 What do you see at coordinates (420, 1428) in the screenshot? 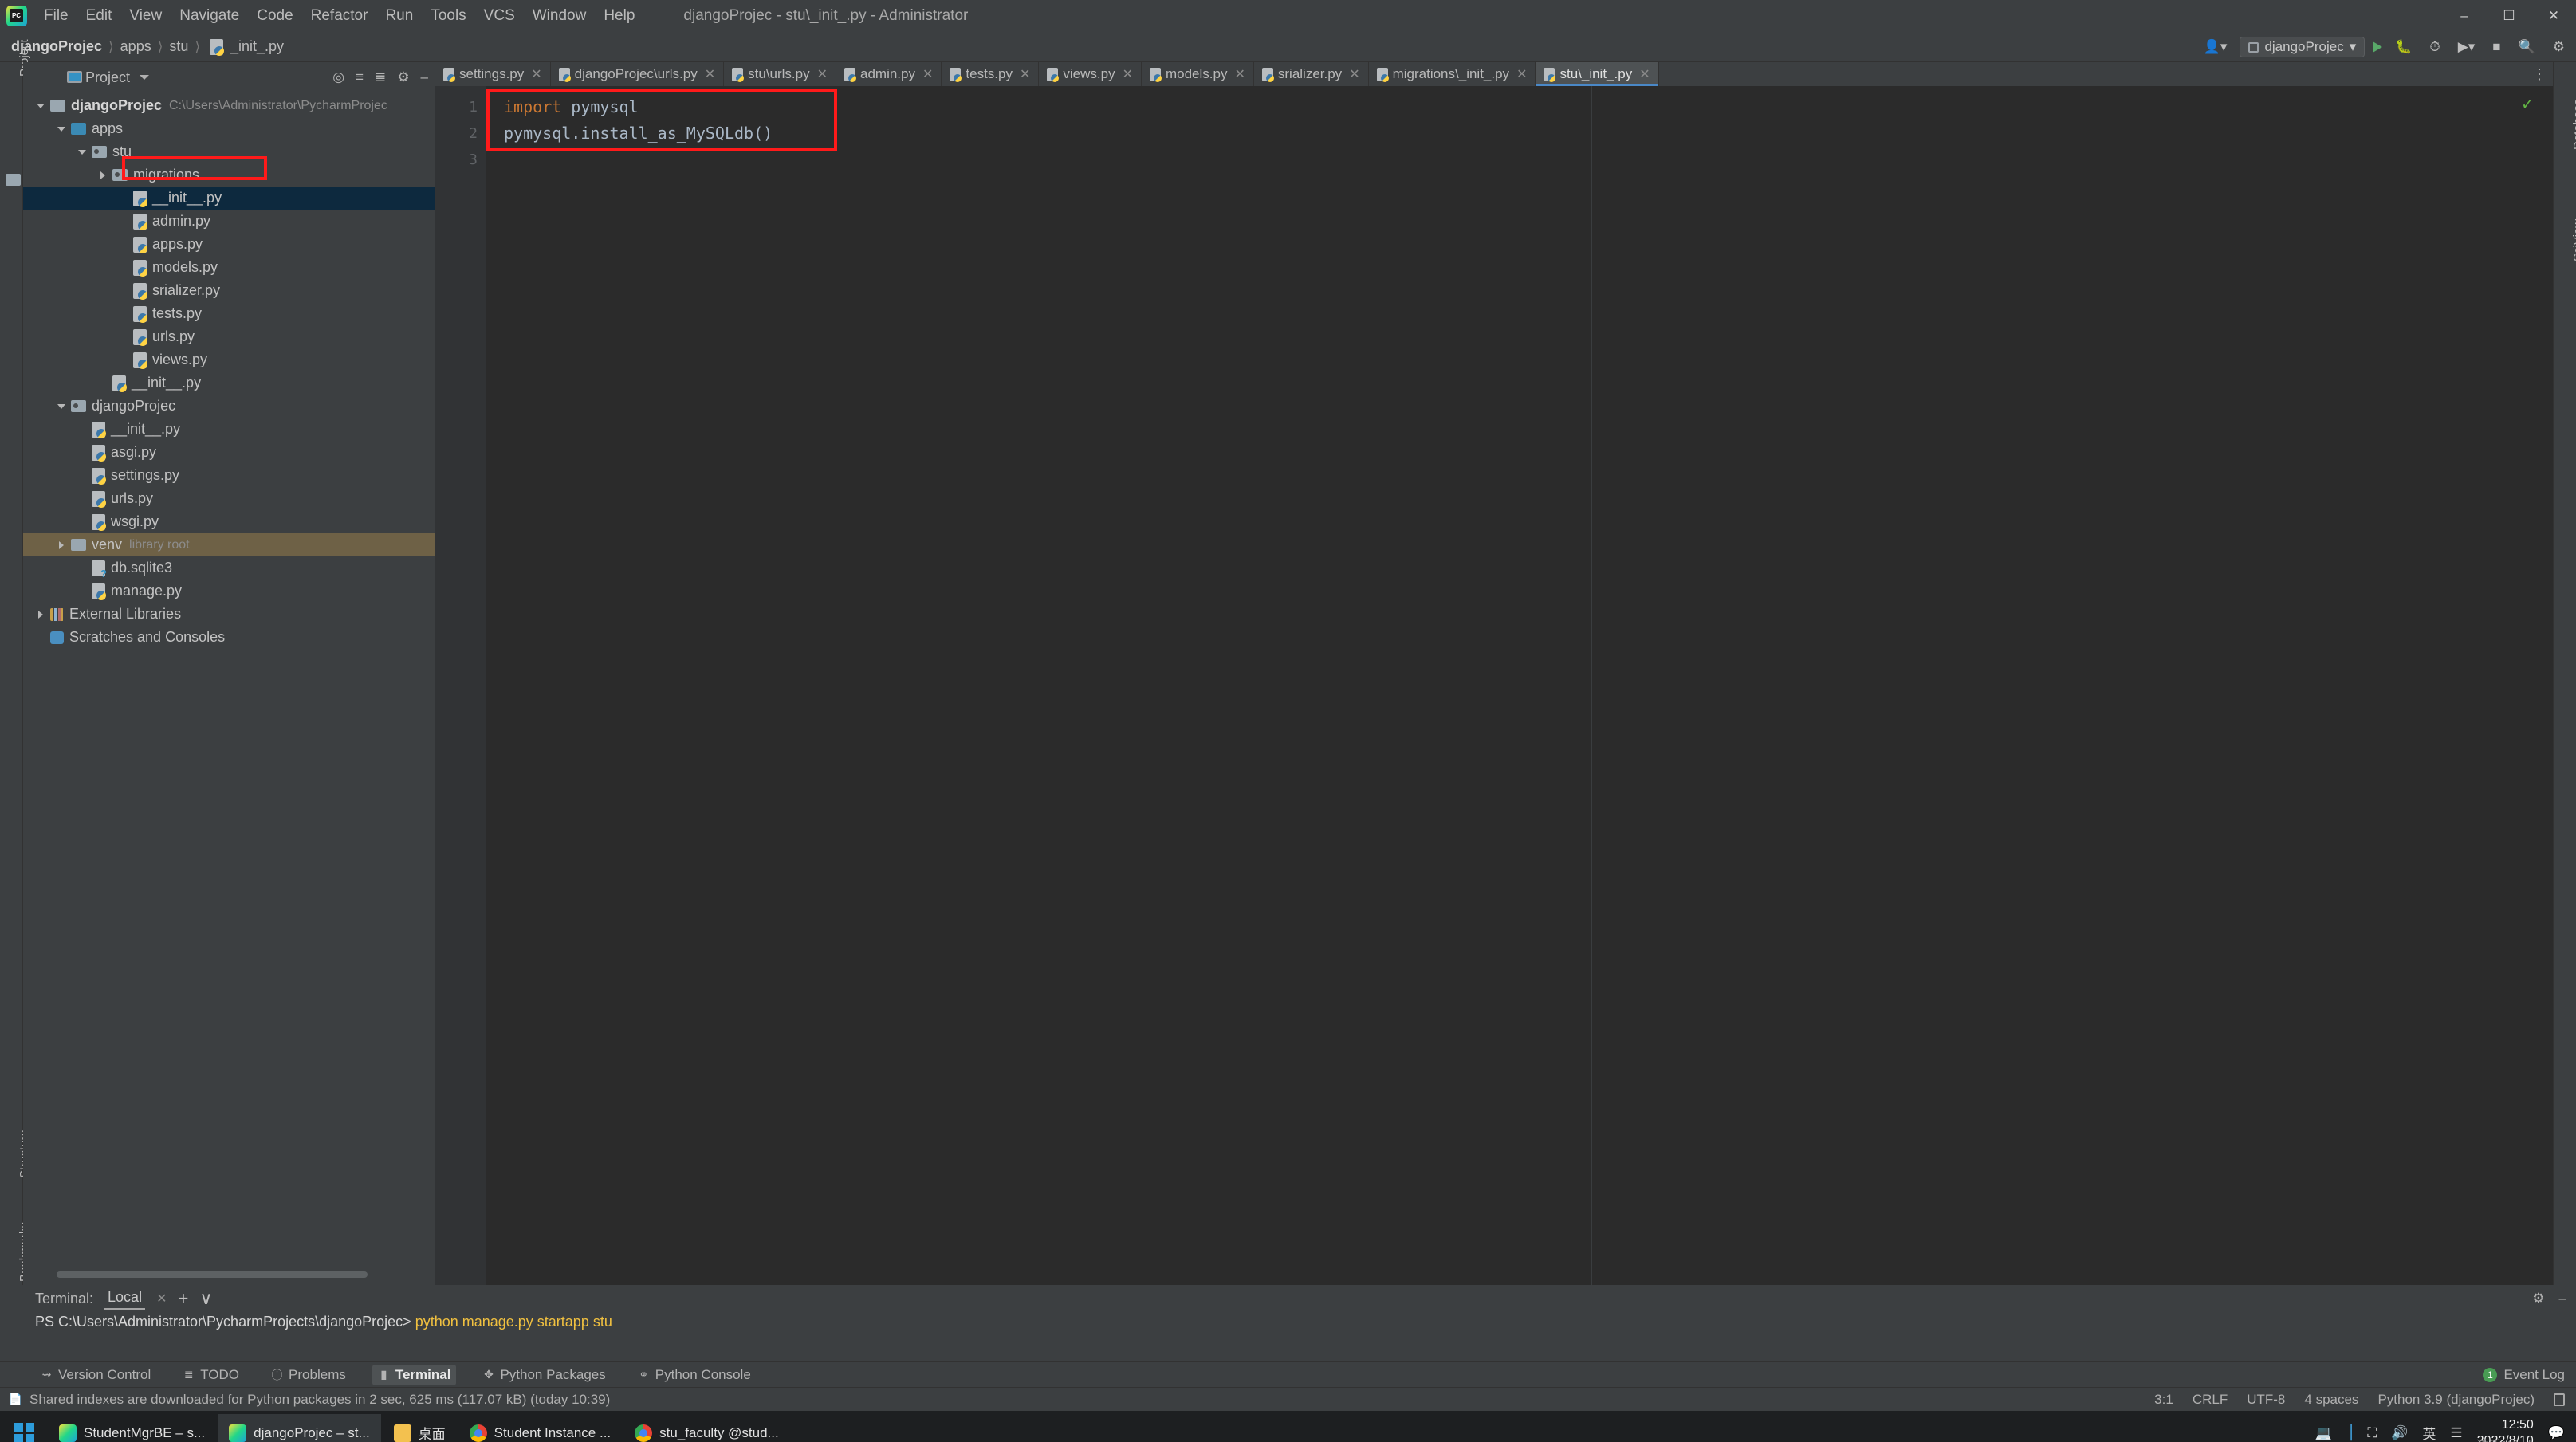
I see `taskbar-app-desktop: 桌面` at bounding box center [420, 1428].